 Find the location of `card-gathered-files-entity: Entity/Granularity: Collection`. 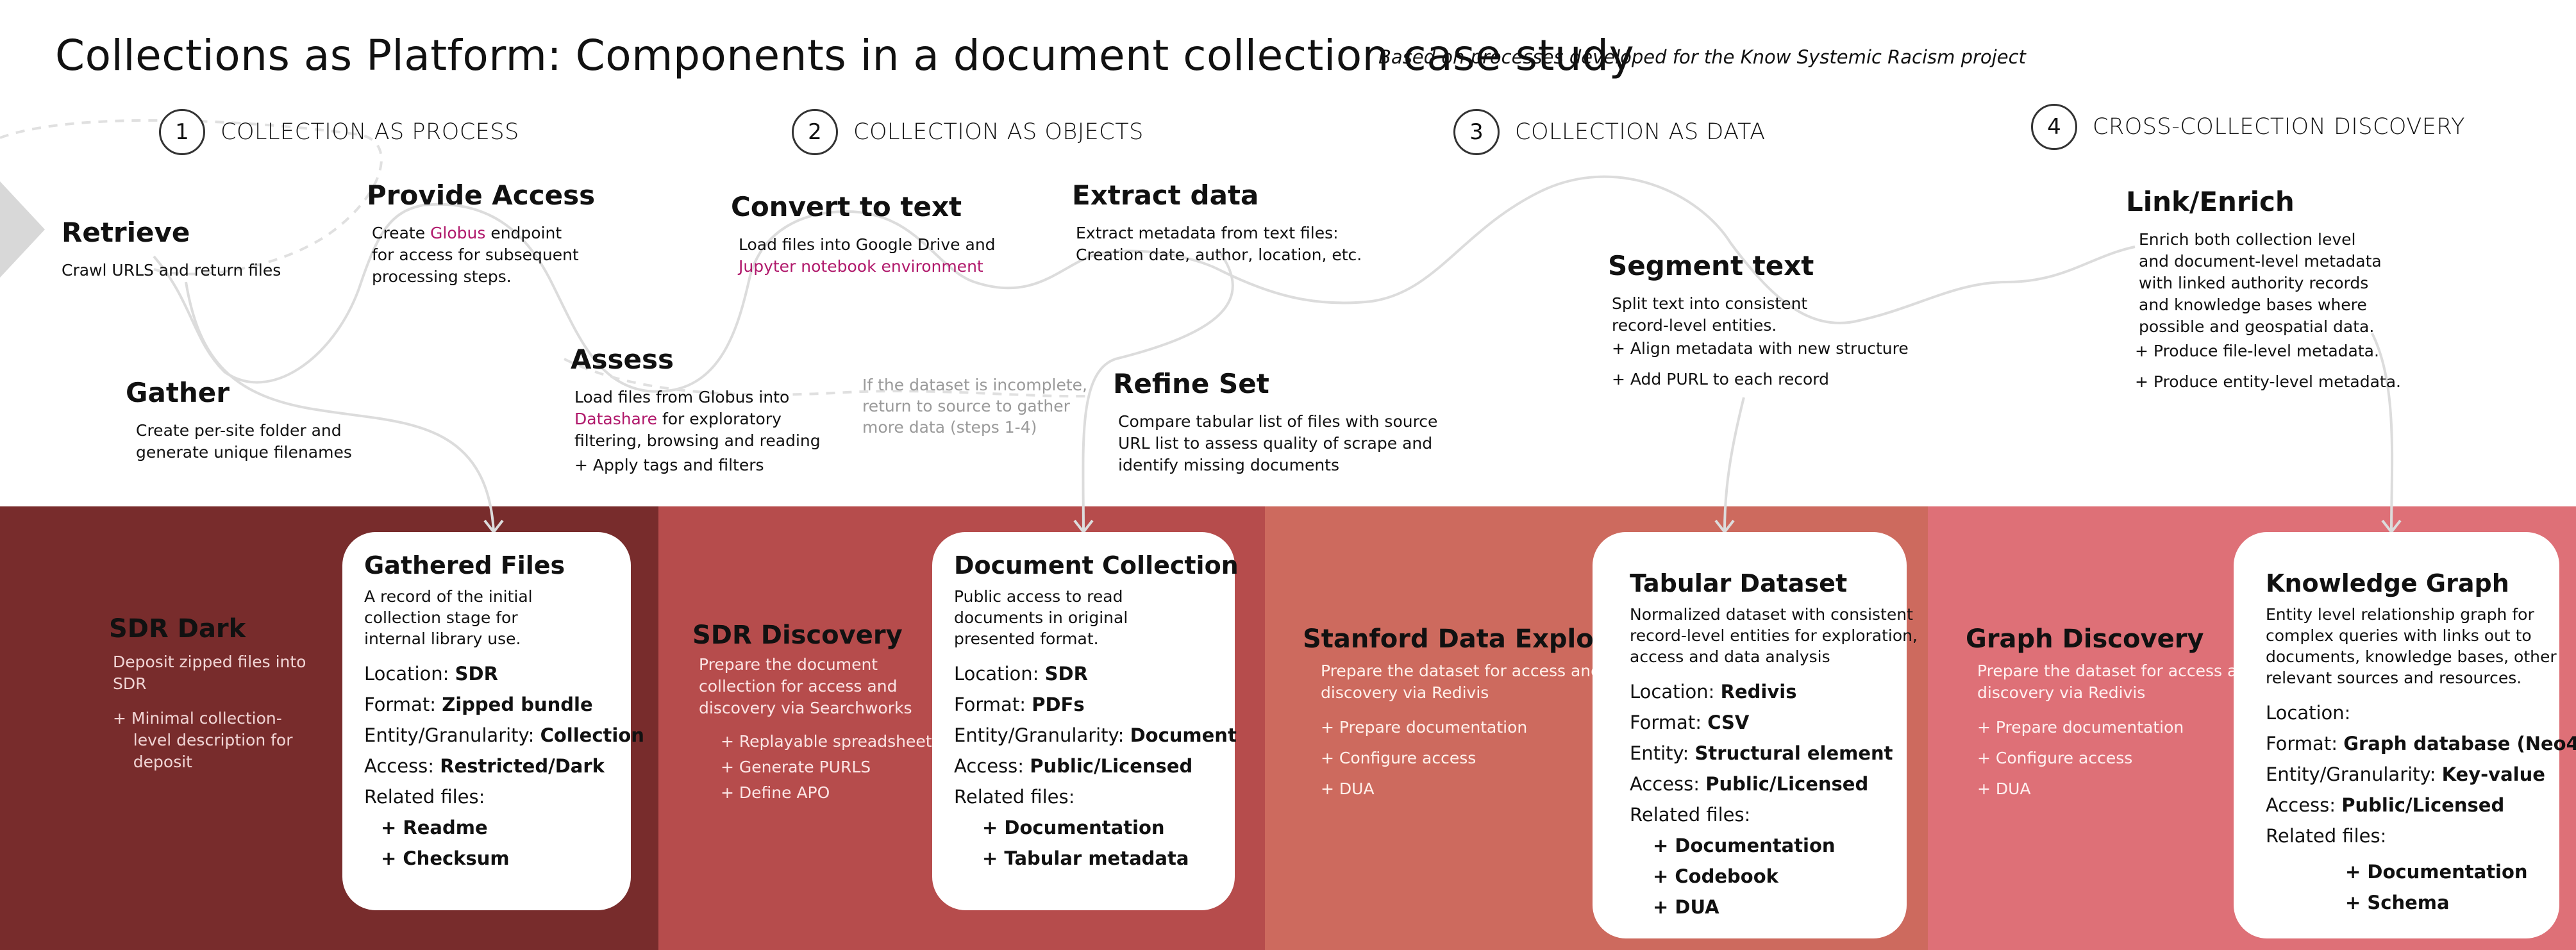

card-gathered-files-entity: Entity/Granularity: Collection is located at coordinates (504, 736).